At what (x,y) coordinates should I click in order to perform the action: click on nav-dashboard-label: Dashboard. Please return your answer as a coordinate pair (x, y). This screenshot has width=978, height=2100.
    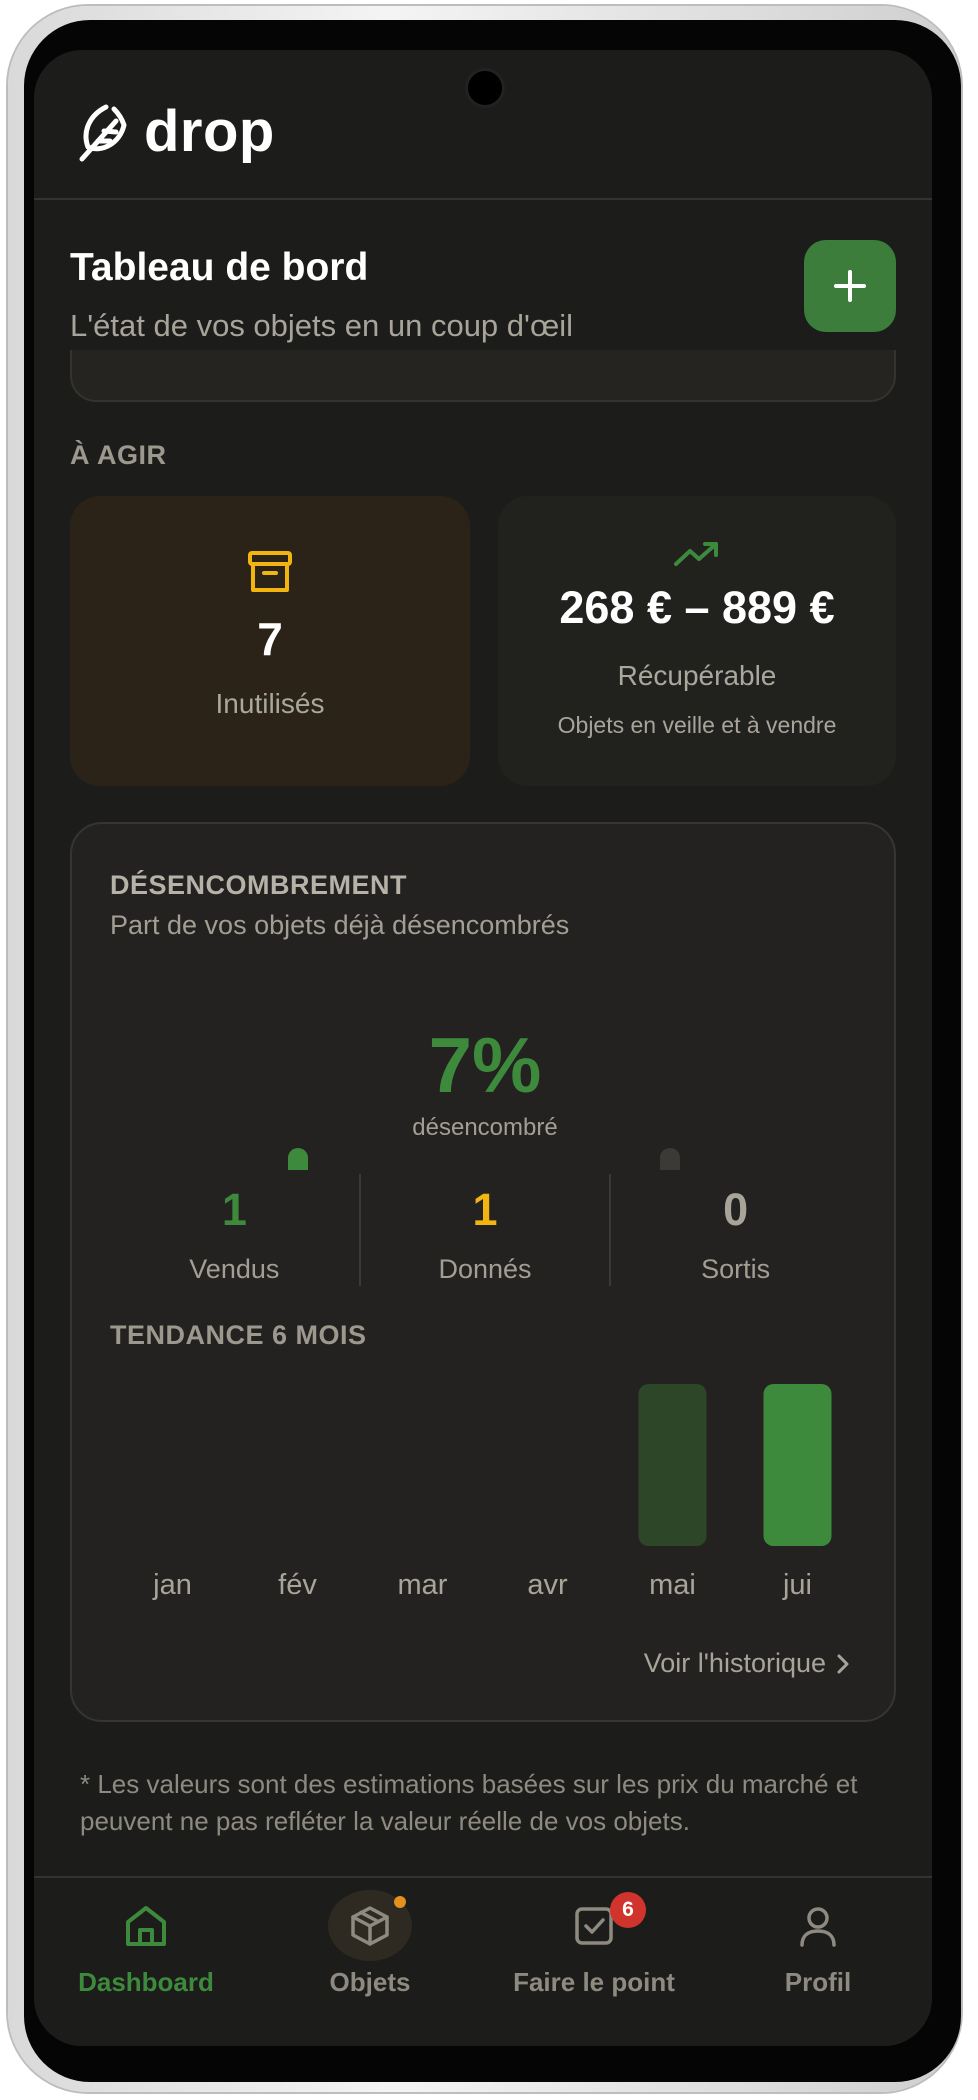
    Looking at the image, I should click on (146, 1982).